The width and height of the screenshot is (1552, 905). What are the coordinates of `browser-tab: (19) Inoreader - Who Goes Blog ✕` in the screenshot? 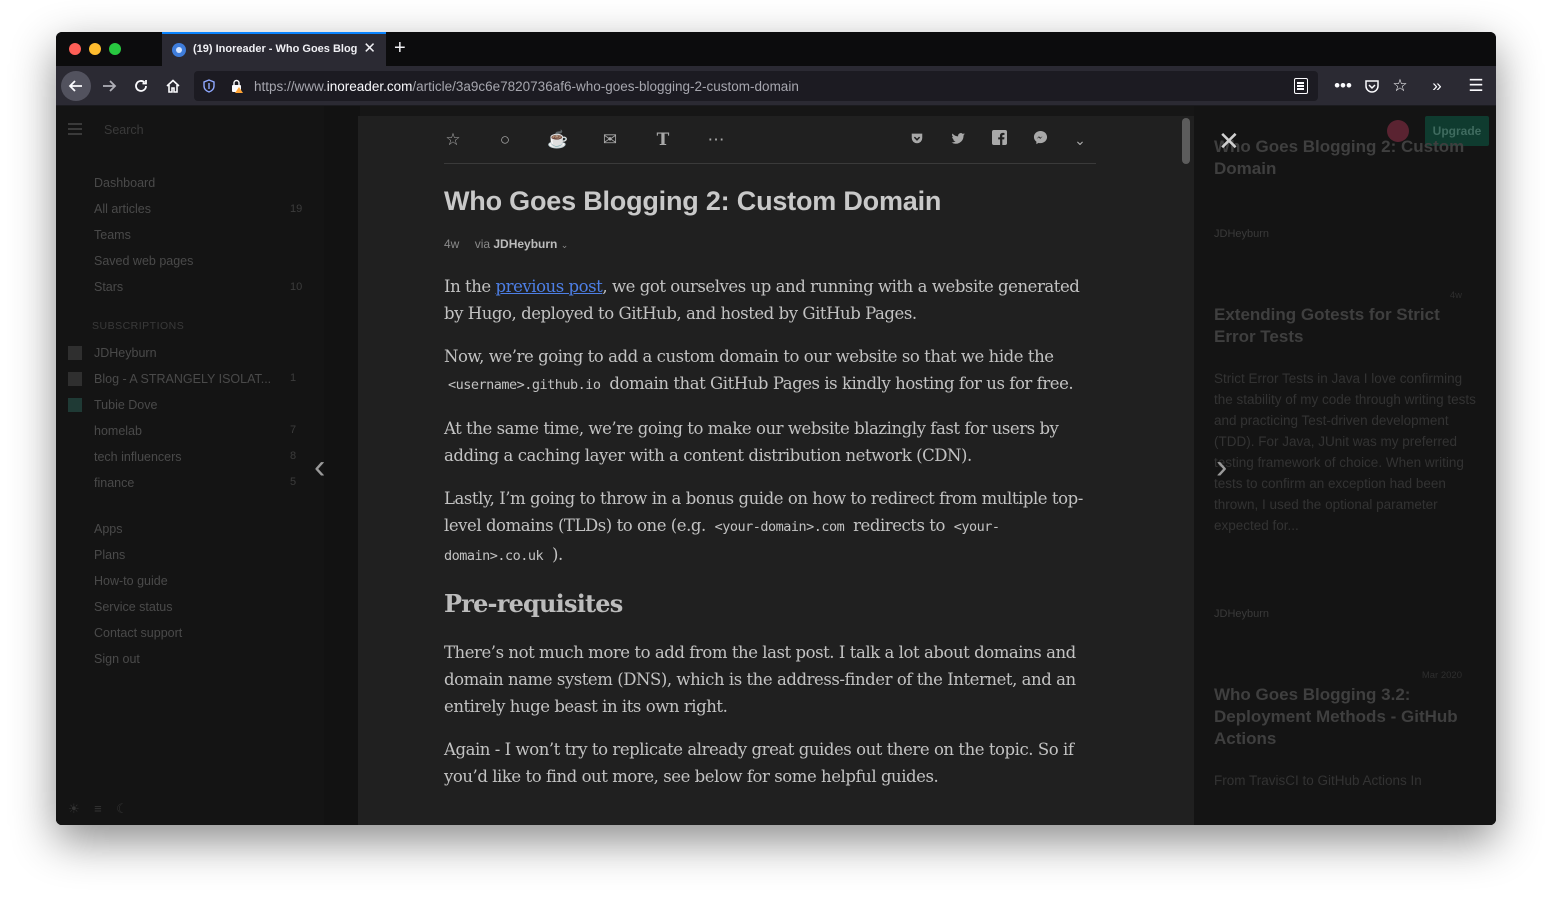 It's located at (274, 49).